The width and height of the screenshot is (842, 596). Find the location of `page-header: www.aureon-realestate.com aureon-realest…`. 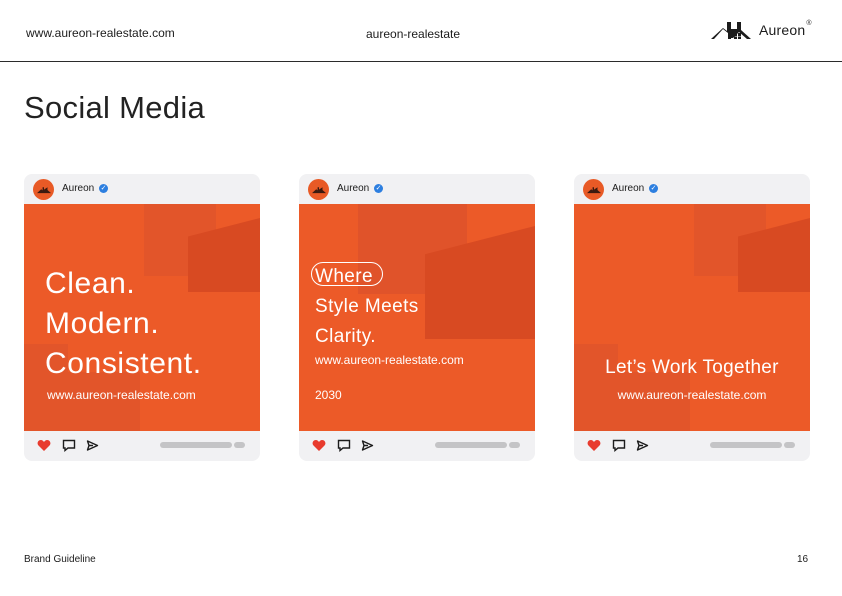

page-header: www.aureon-realestate.com aureon-realest… is located at coordinates (421, 31).